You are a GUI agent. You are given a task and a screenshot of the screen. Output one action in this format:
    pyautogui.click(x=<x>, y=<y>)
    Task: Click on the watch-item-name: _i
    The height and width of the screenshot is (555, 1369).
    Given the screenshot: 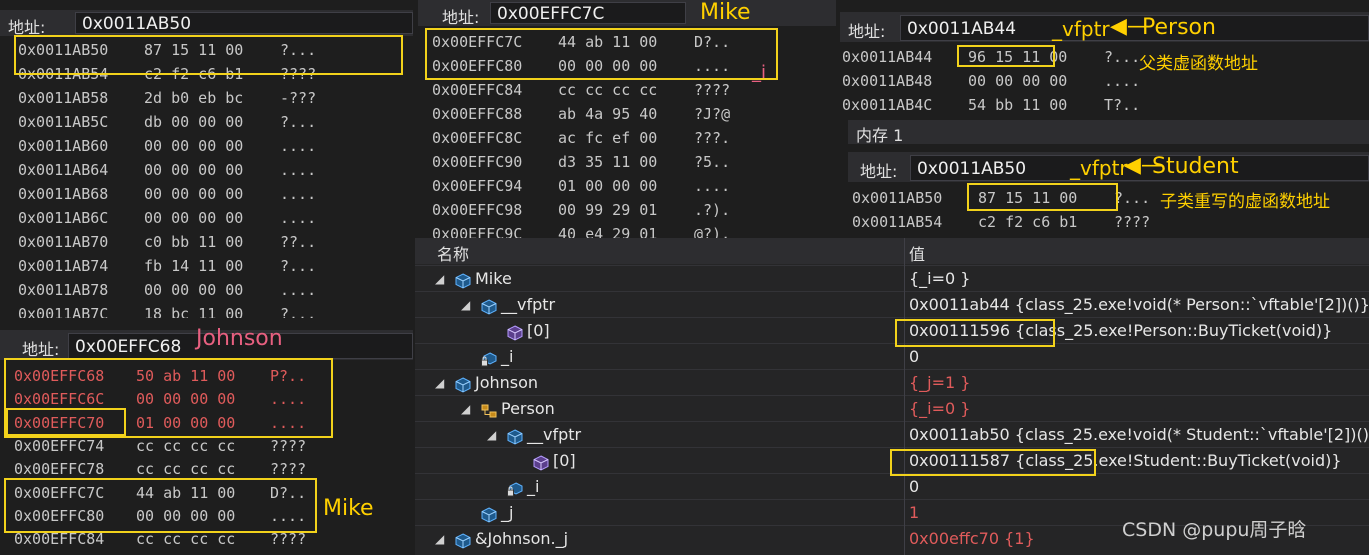 What is the action you would take?
    pyautogui.click(x=507, y=356)
    